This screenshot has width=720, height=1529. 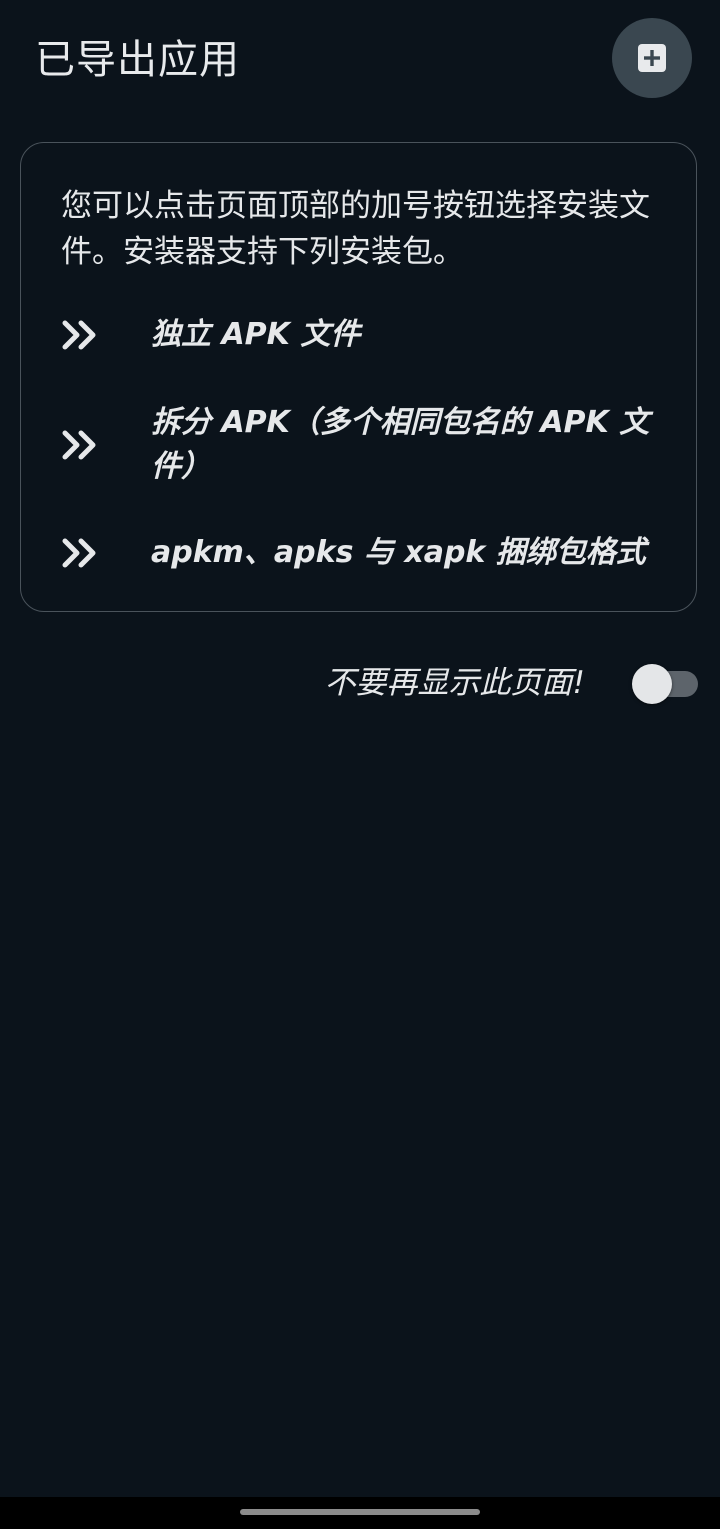 I want to click on add-box-icon, so click(x=652, y=58).